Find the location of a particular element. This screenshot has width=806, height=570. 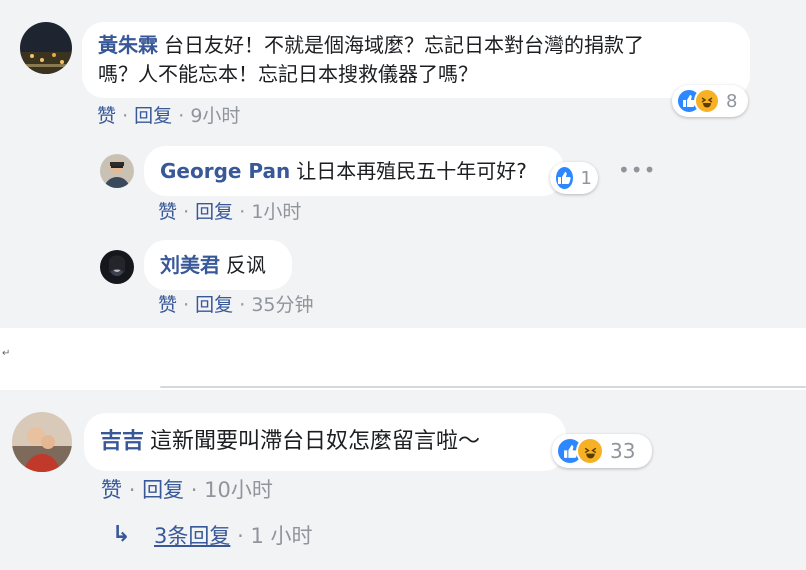

reply-actions: 赞 · 回复 · 35分钟 is located at coordinates (236, 305).